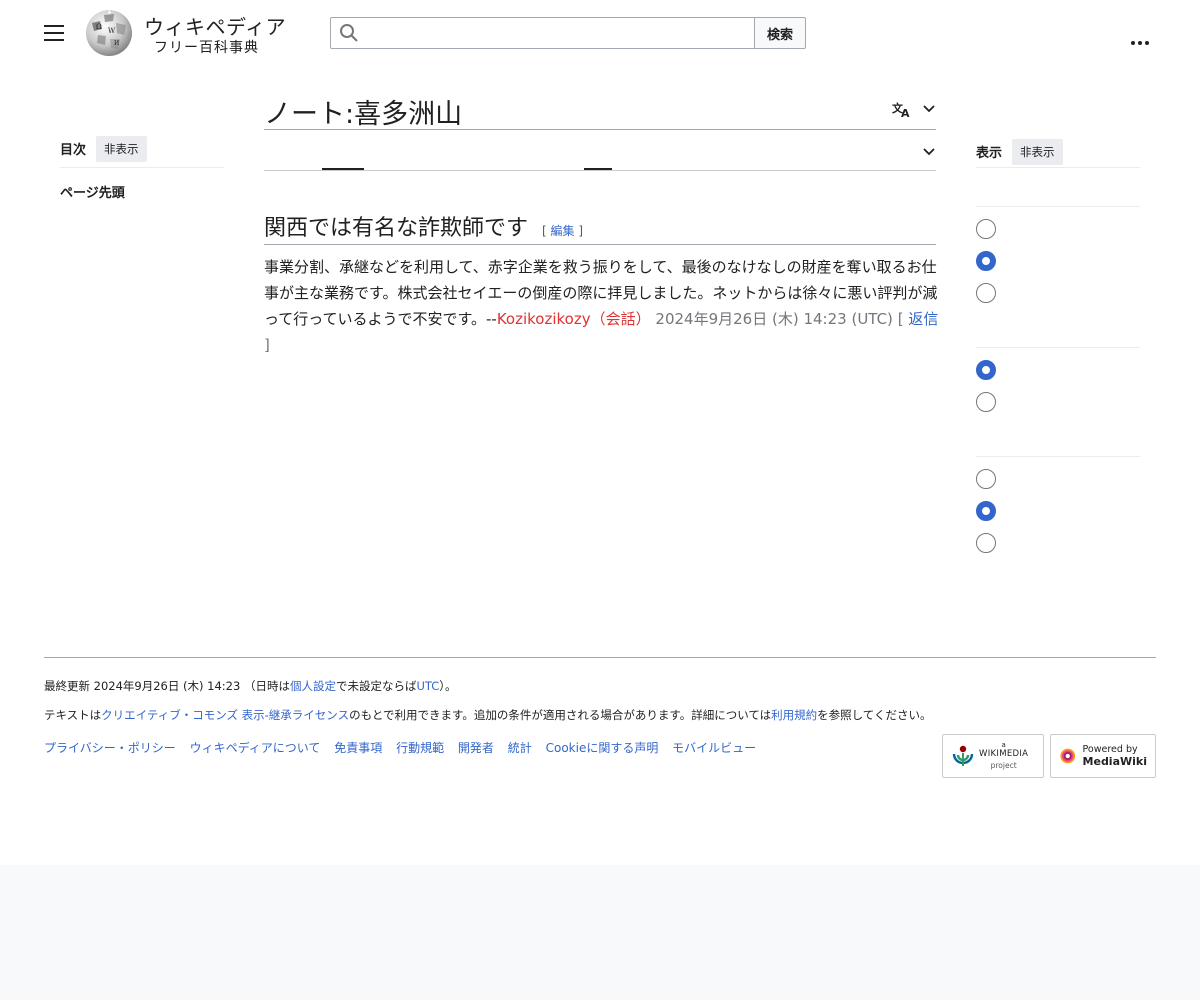  Describe the element at coordinates (900, 319) in the screenshot. I see `reply-bracket-open: [` at that location.